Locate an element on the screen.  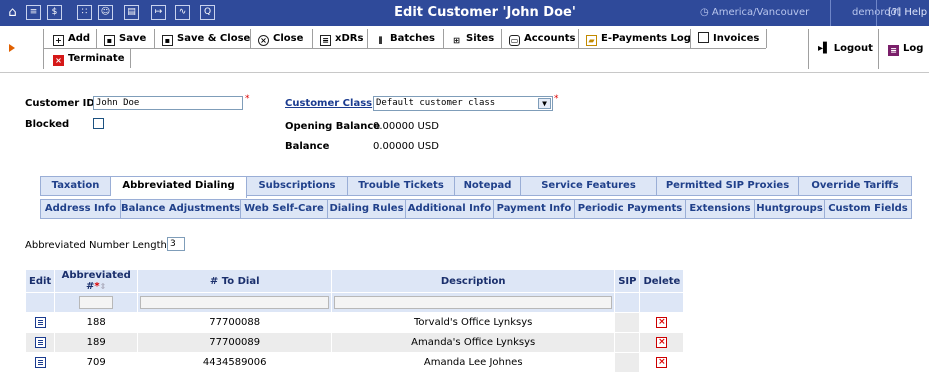
tab-service-features: Service Features is located at coordinates (589, 186).